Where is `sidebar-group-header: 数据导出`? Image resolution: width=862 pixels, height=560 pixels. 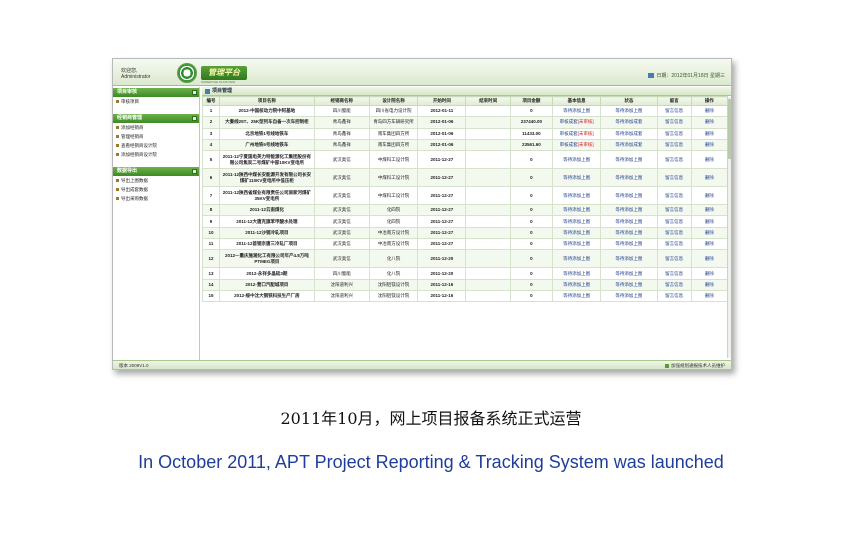 sidebar-group-header: 数据导出 is located at coordinates (156, 171).